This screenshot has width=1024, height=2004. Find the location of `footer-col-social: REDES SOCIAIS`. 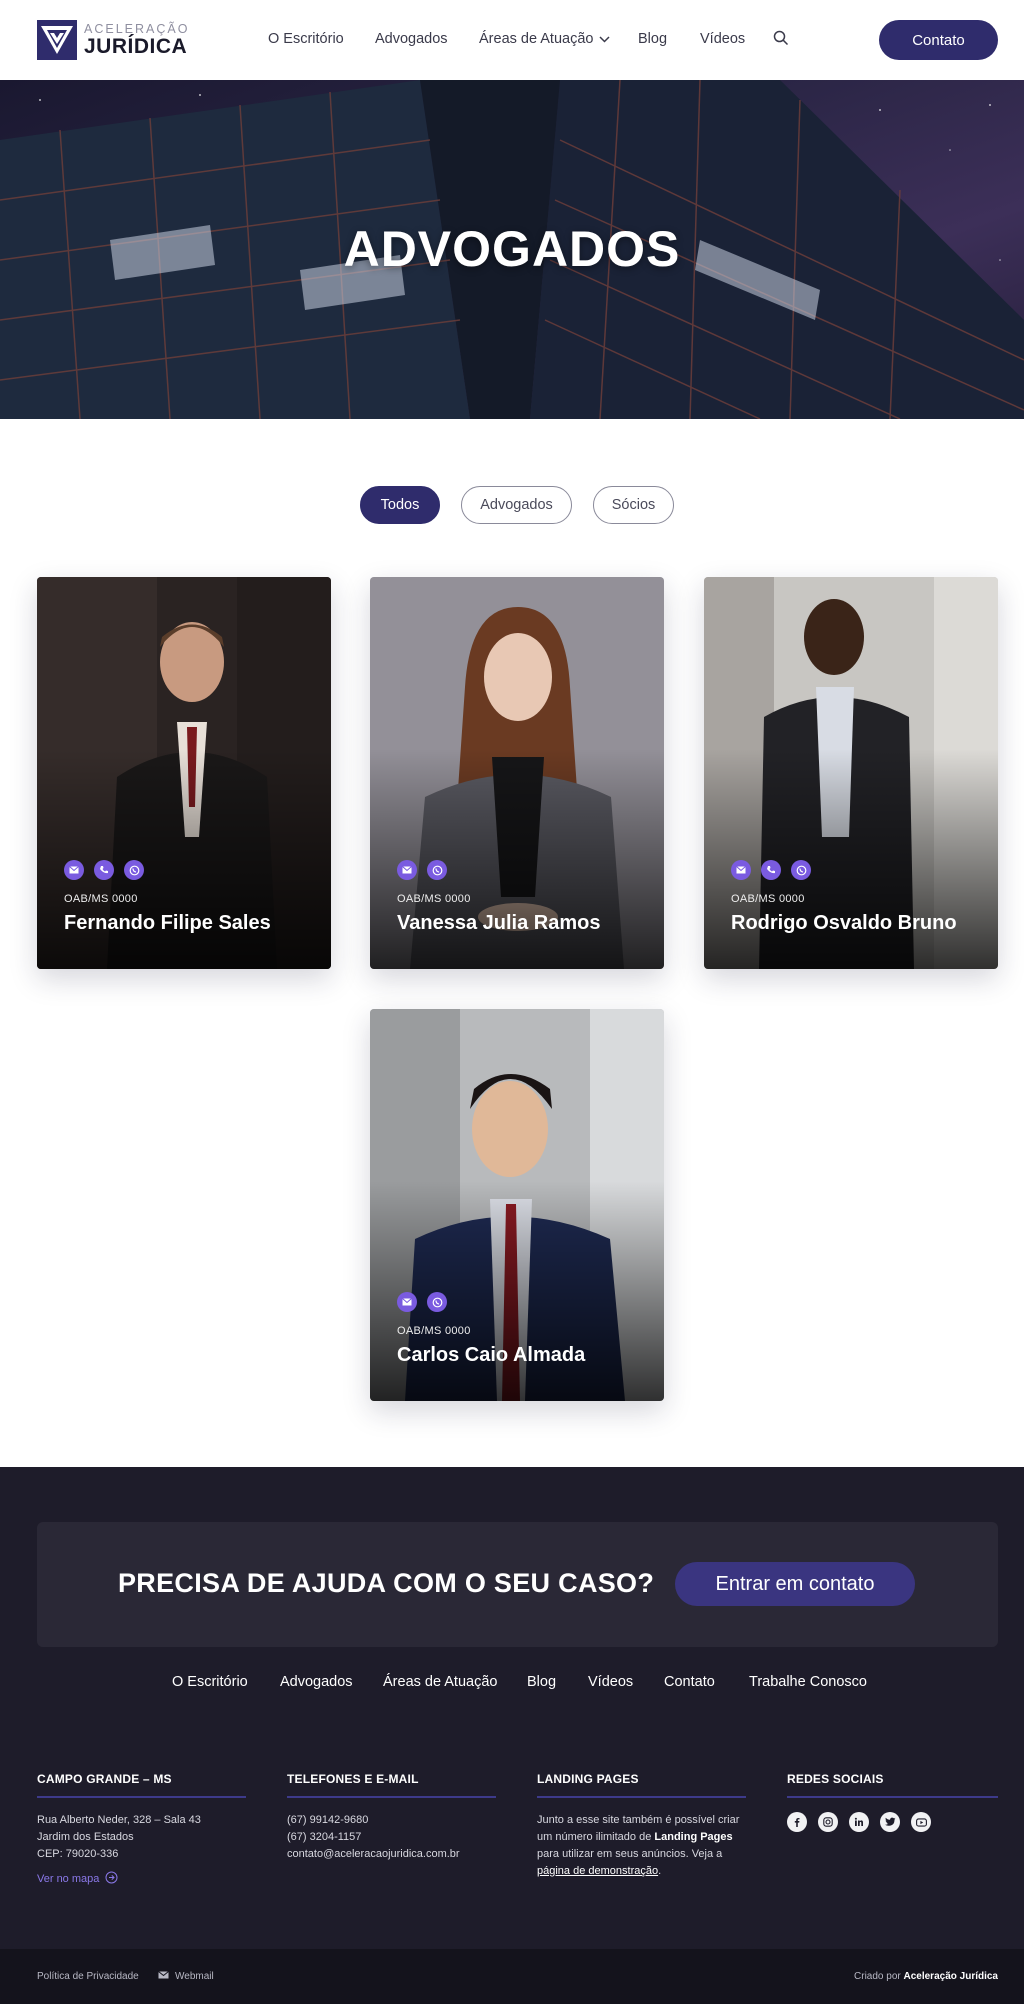

footer-col-social: REDES SOCIAIS is located at coordinates (892, 1802).